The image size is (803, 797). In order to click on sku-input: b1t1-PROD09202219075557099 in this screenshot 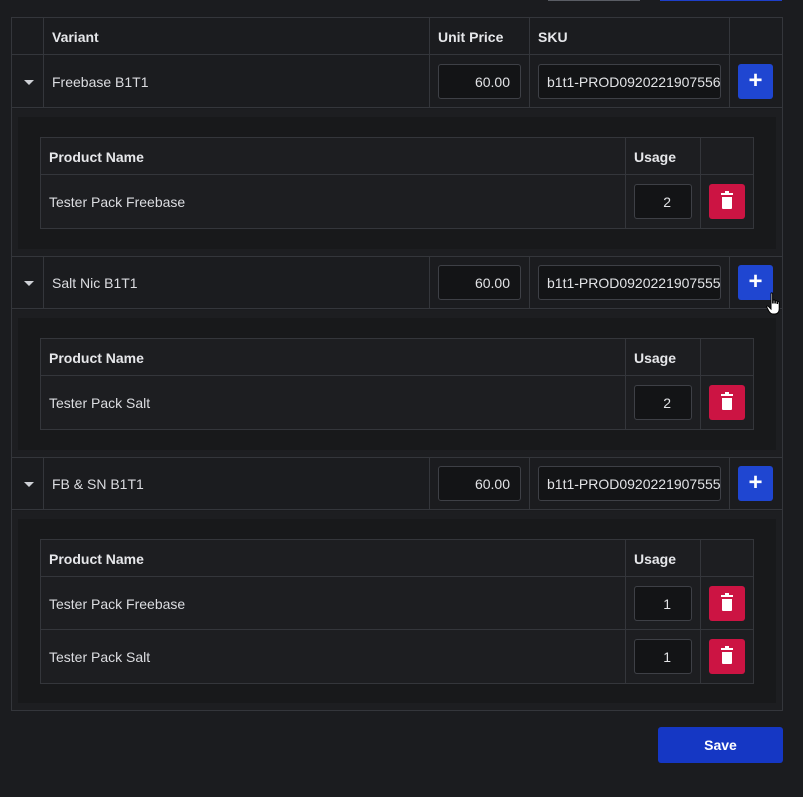, I will do `click(629, 483)`.